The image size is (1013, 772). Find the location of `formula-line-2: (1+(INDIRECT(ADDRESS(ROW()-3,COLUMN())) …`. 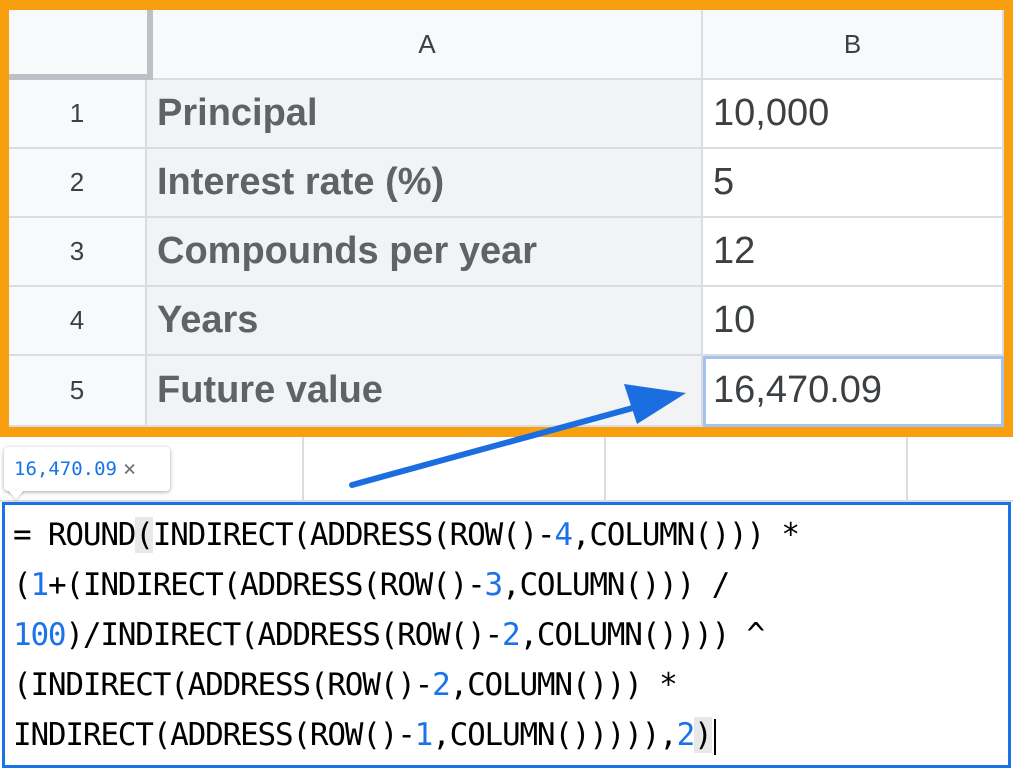

formula-line-2: (1+(INDIRECT(ADDRESS(ROW()-3,COLUMN())) … is located at coordinates (371, 585).